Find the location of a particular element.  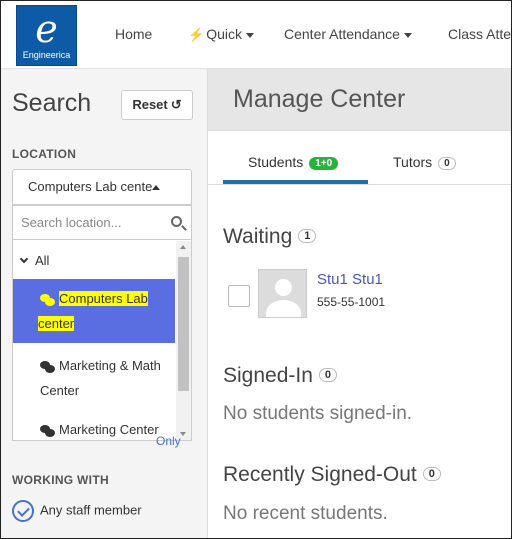

waiting-count-badge: 1 is located at coordinates (307, 236).